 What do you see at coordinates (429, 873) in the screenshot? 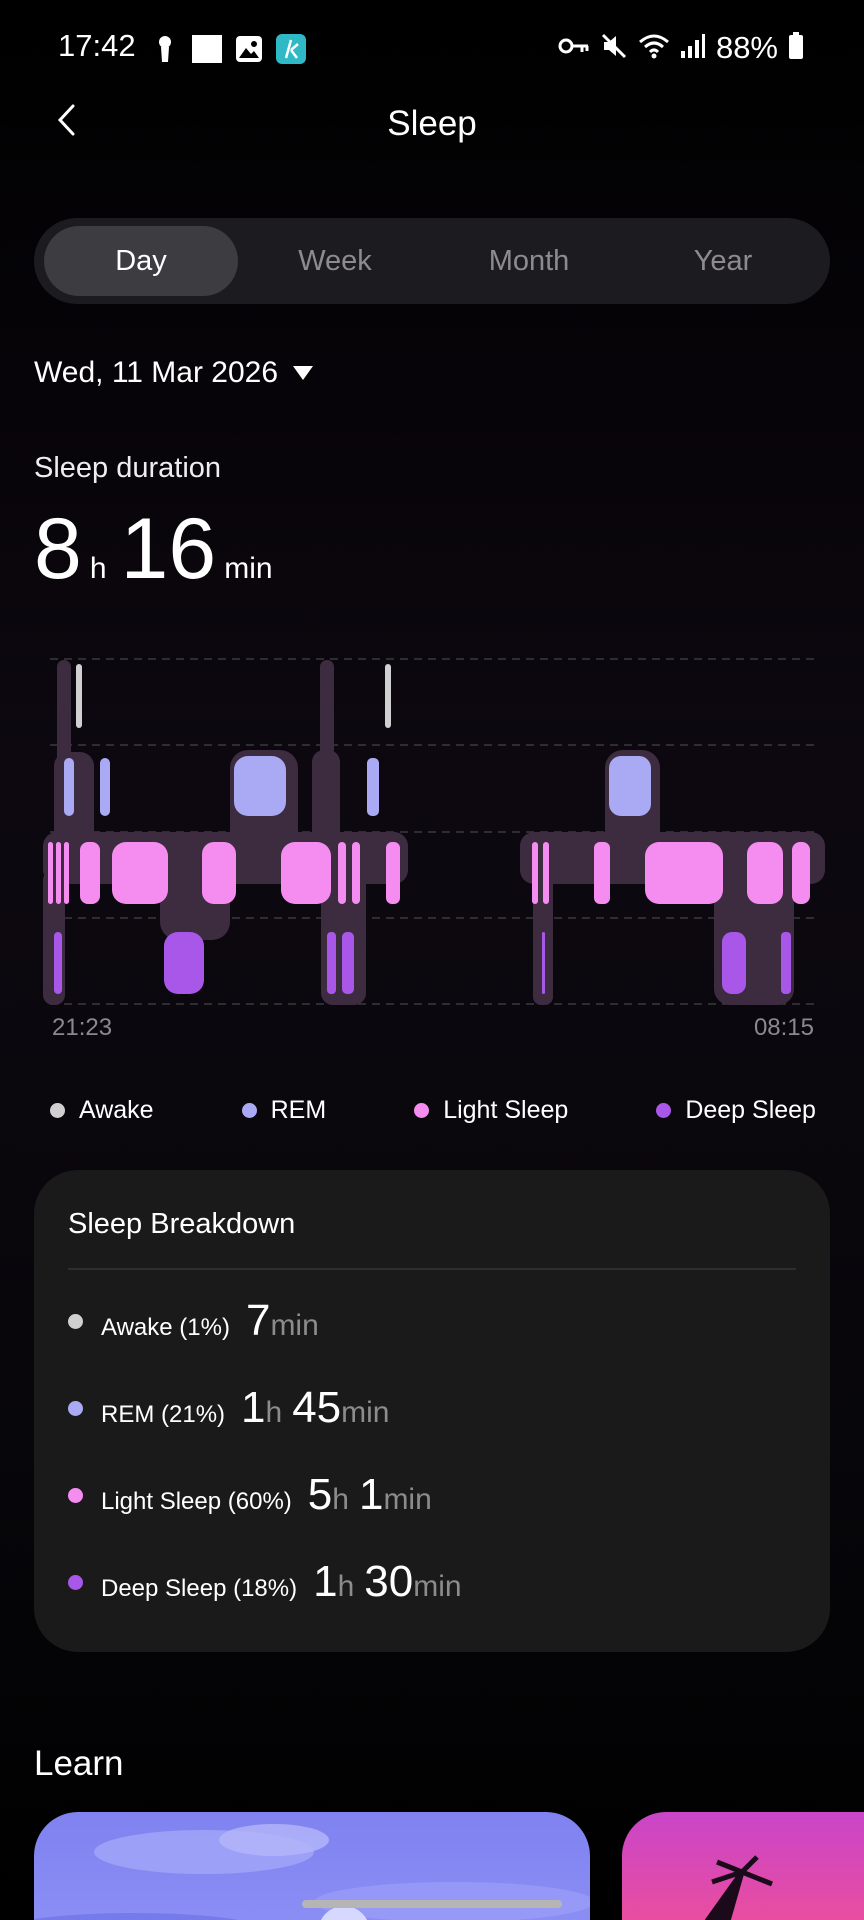
I see `light-sleep-bars` at bounding box center [429, 873].